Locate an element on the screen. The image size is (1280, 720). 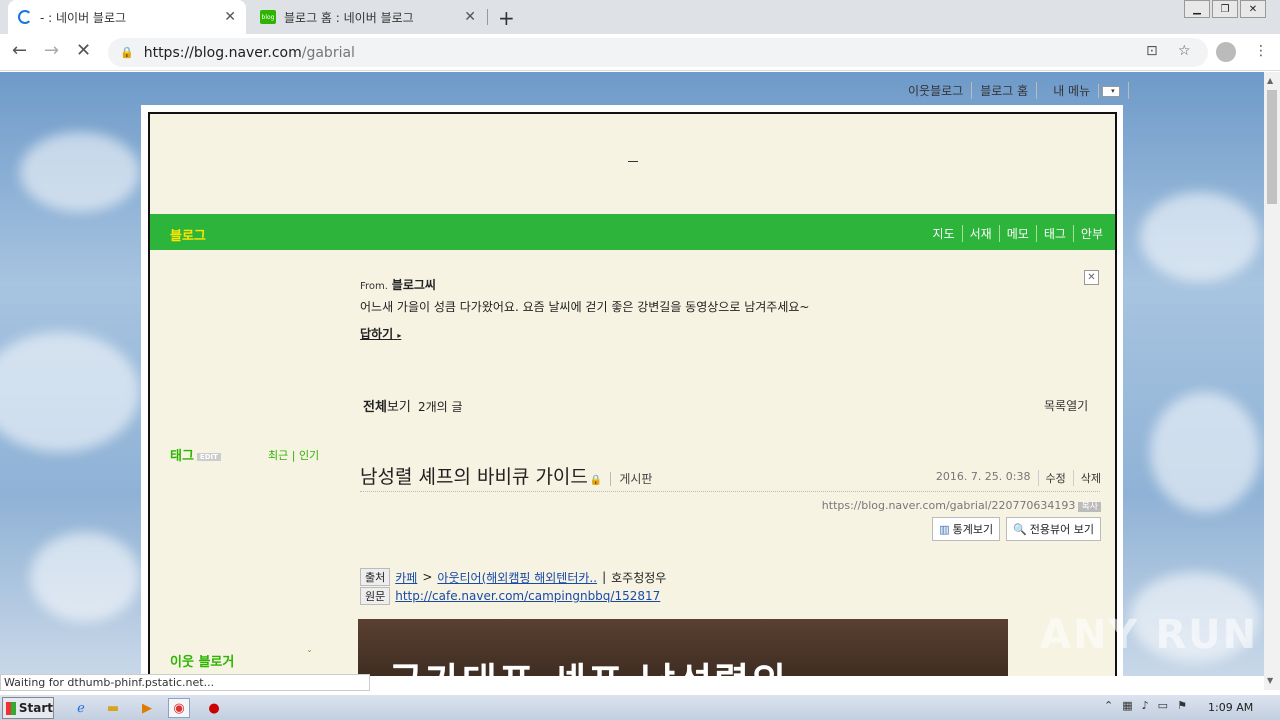
system-tray: ⌃ ▦ ♪ ▭ ⚑ is located at coordinates (1150, 705).